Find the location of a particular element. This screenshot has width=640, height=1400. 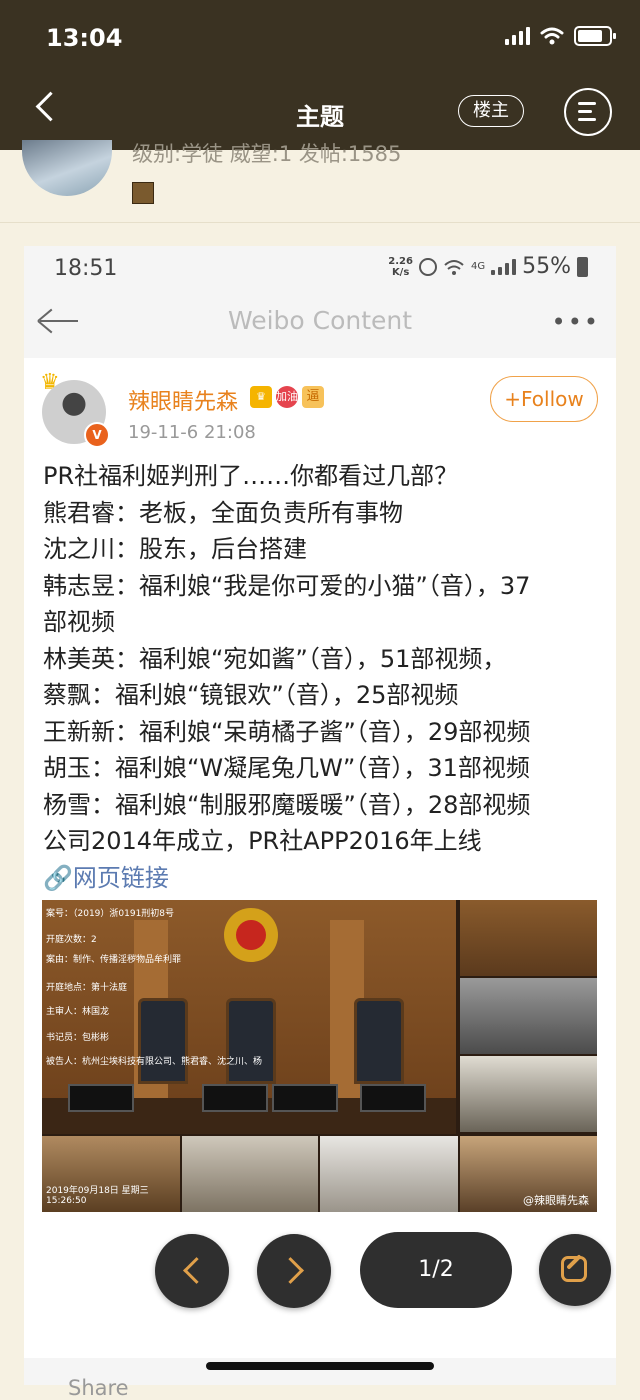

next-button is located at coordinates (294, 1271).